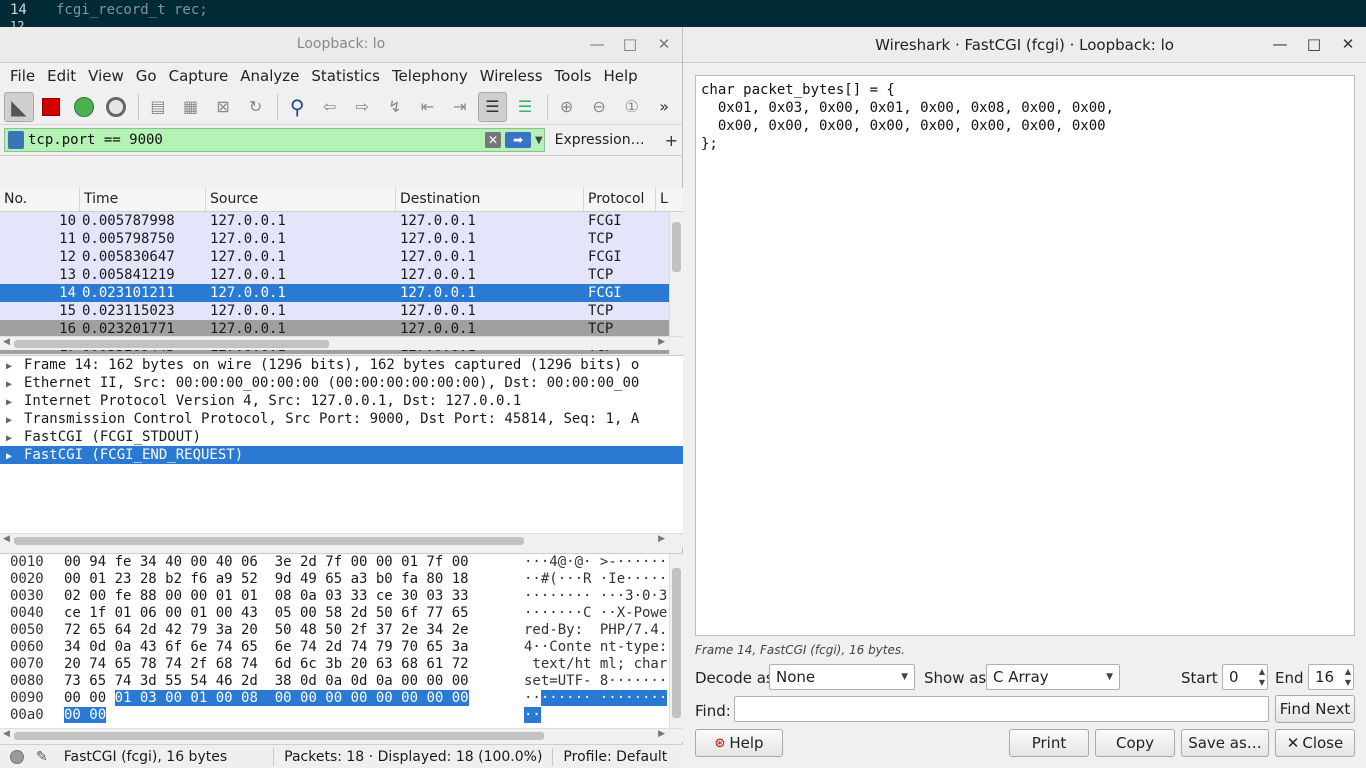 The width and height of the screenshot is (1366, 768). Describe the element at coordinates (676, 283) in the screenshot. I see `packet-list-scrollbar` at that location.